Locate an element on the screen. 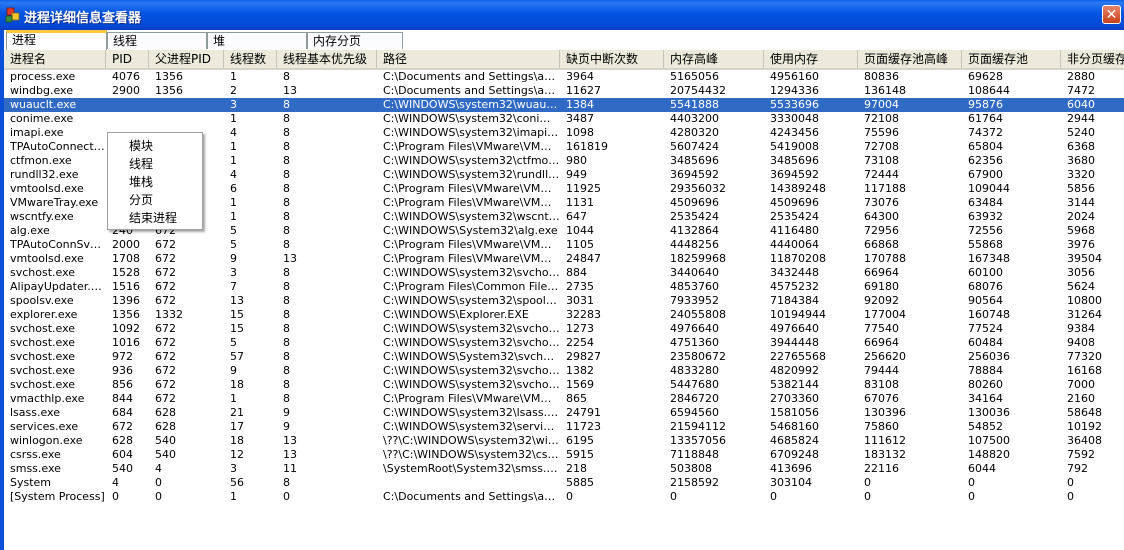  cell-paged-pool: 160748 is located at coordinates (989, 314).